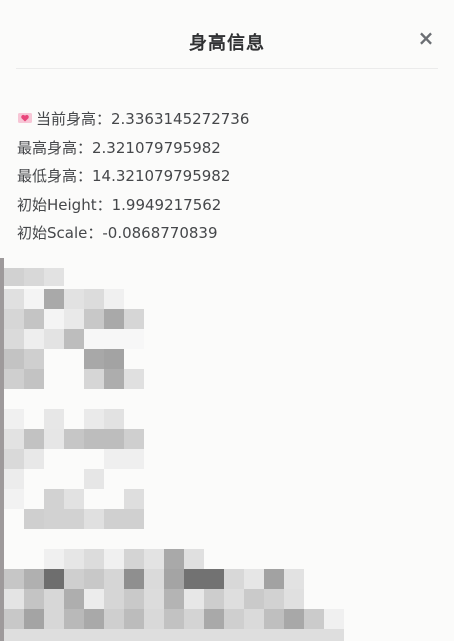 This screenshot has width=454, height=641. What do you see at coordinates (117, 233) in the screenshot?
I see `initial-scale-text: 初始Scale：-0.0868770839` at bounding box center [117, 233].